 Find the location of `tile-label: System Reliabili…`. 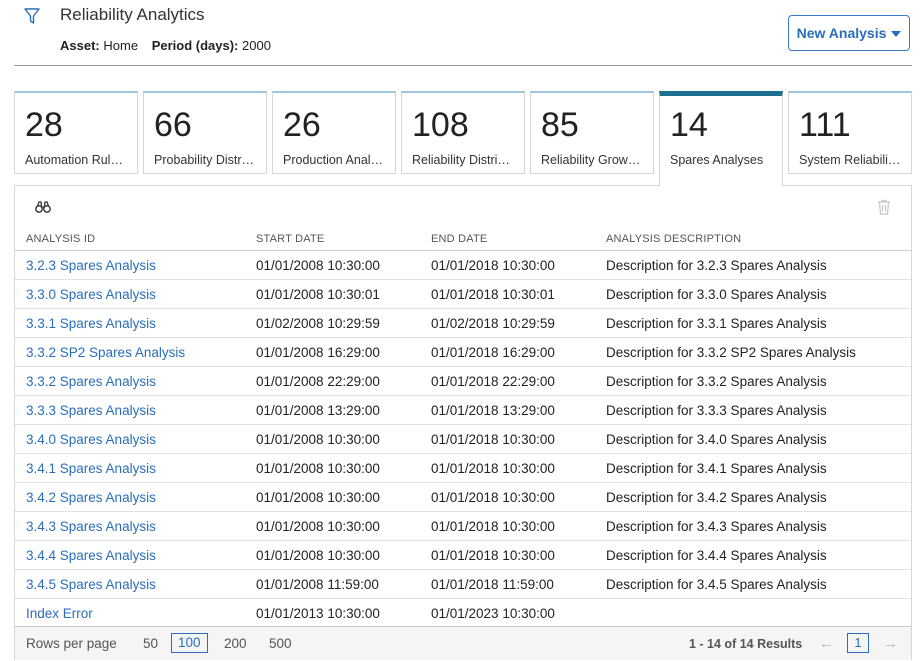

tile-label: System Reliabili… is located at coordinates (850, 160).